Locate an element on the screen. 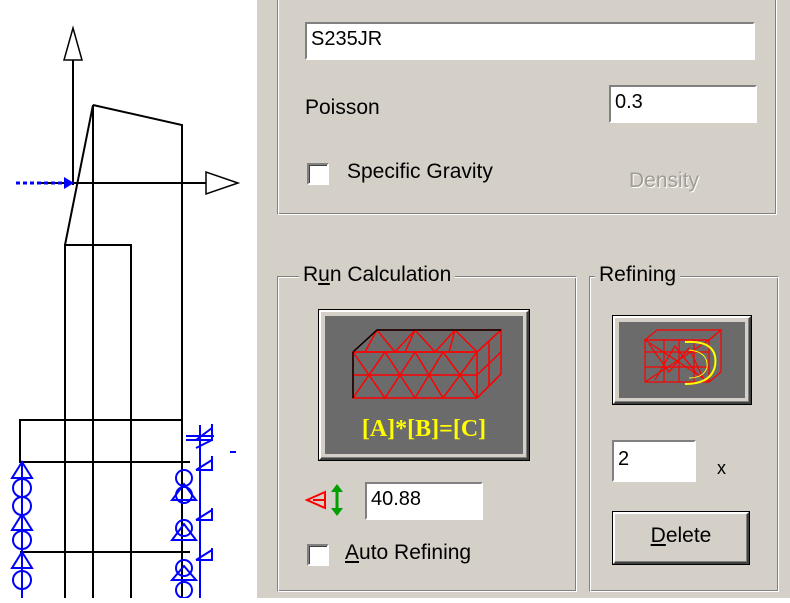 This screenshot has height=603, width=790. run-calculation-legend: Run Calculation is located at coordinates (377, 275).